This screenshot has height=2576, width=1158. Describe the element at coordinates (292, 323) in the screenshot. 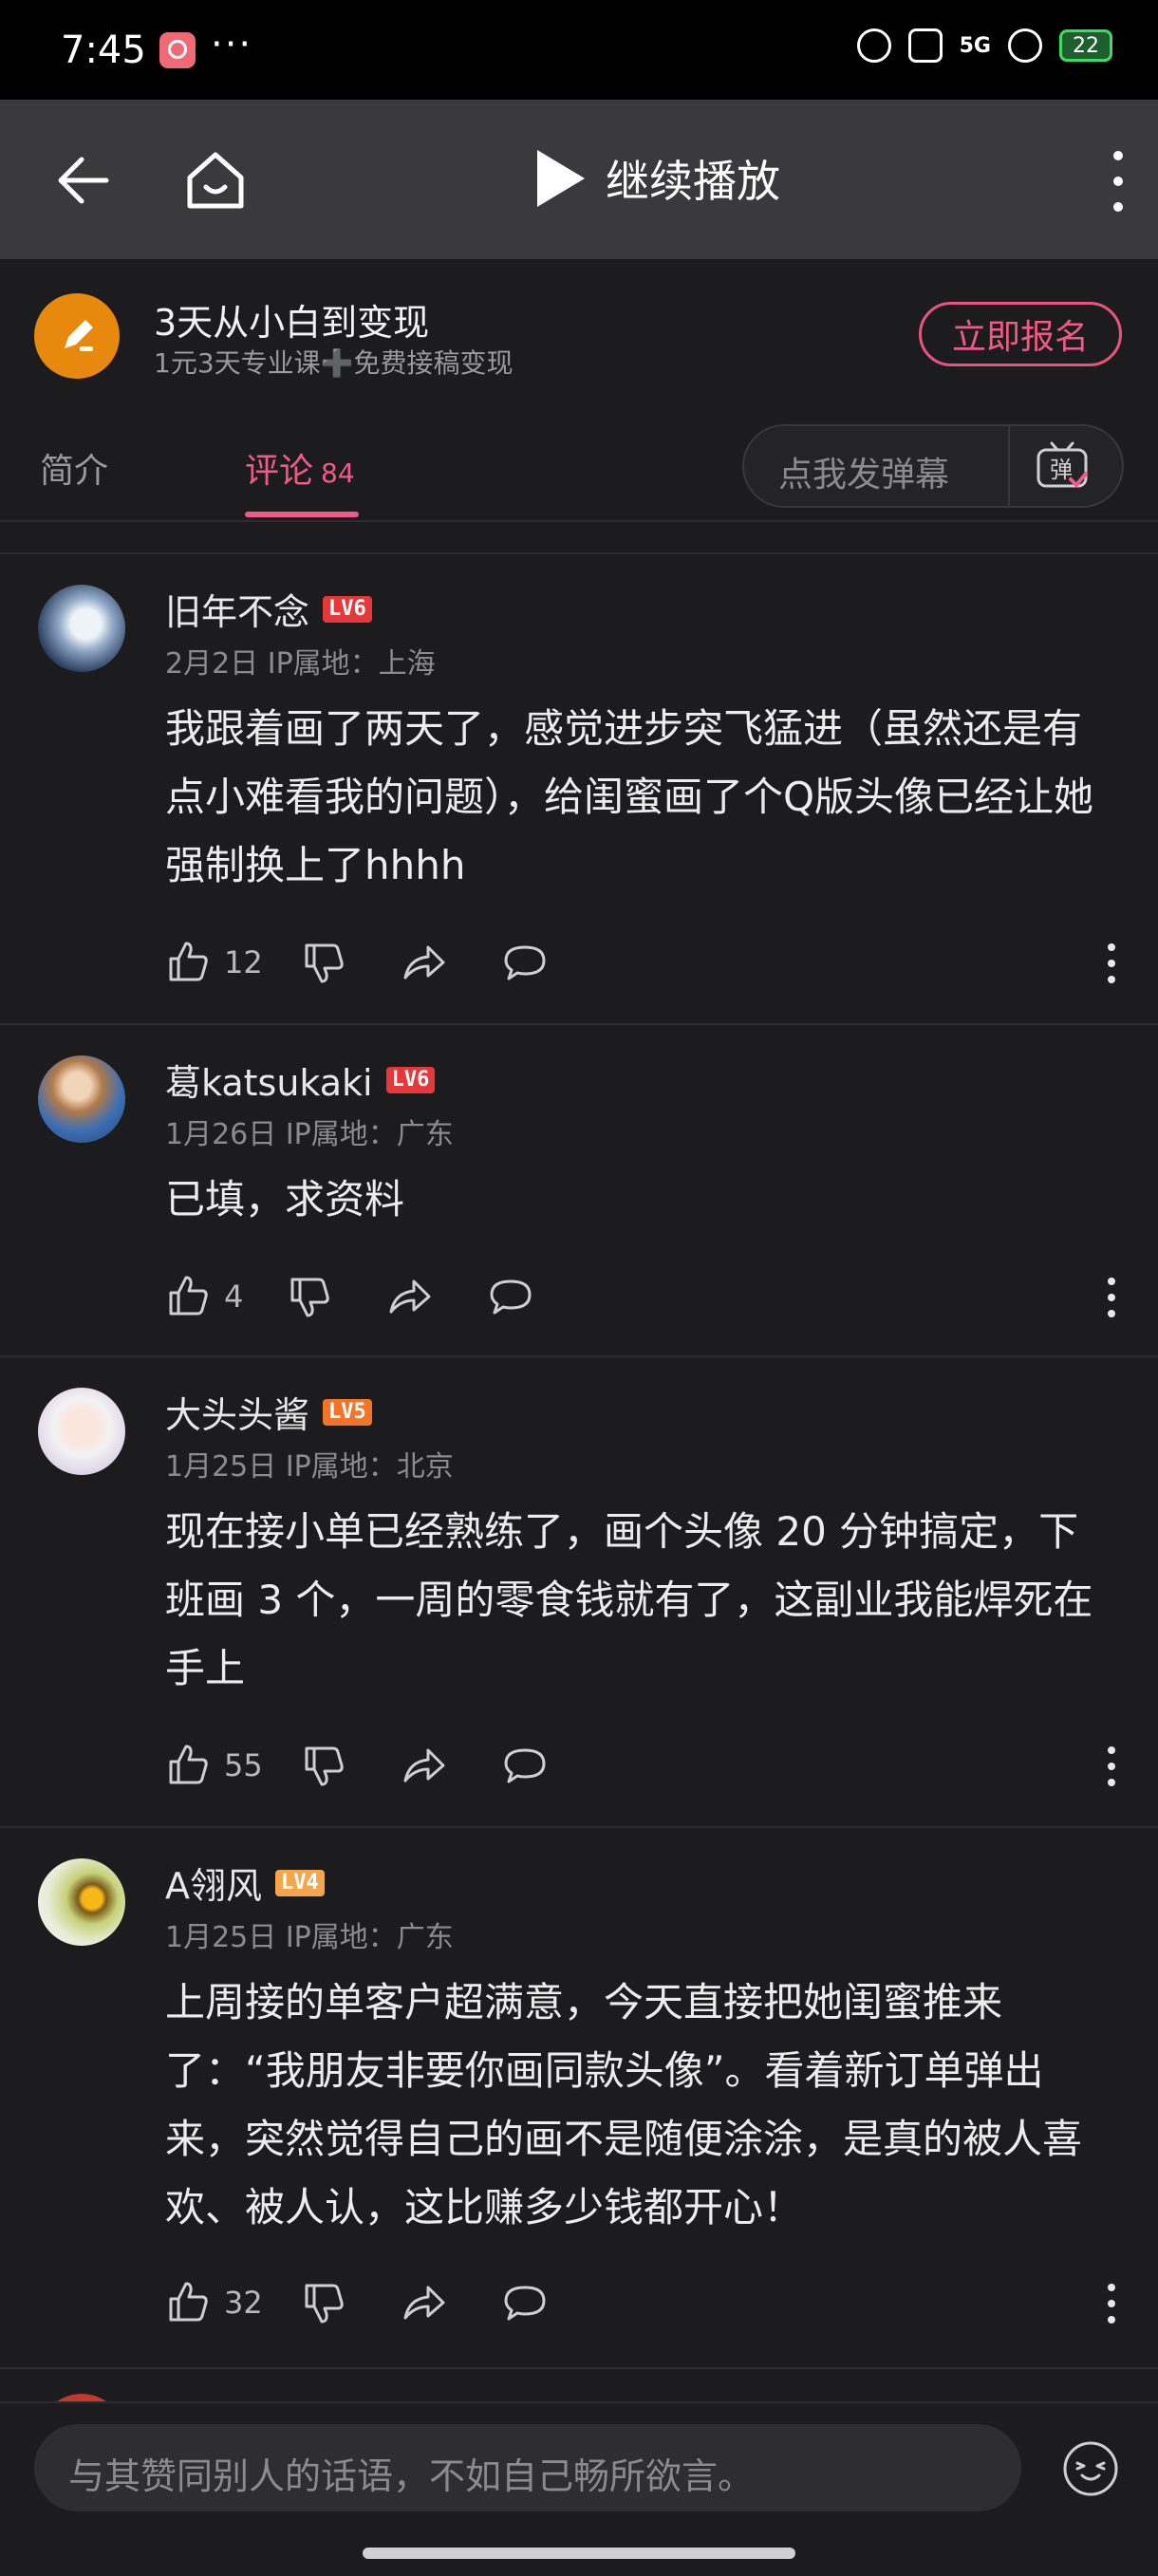

I see `promo-title: 3天从小白到变现` at that location.